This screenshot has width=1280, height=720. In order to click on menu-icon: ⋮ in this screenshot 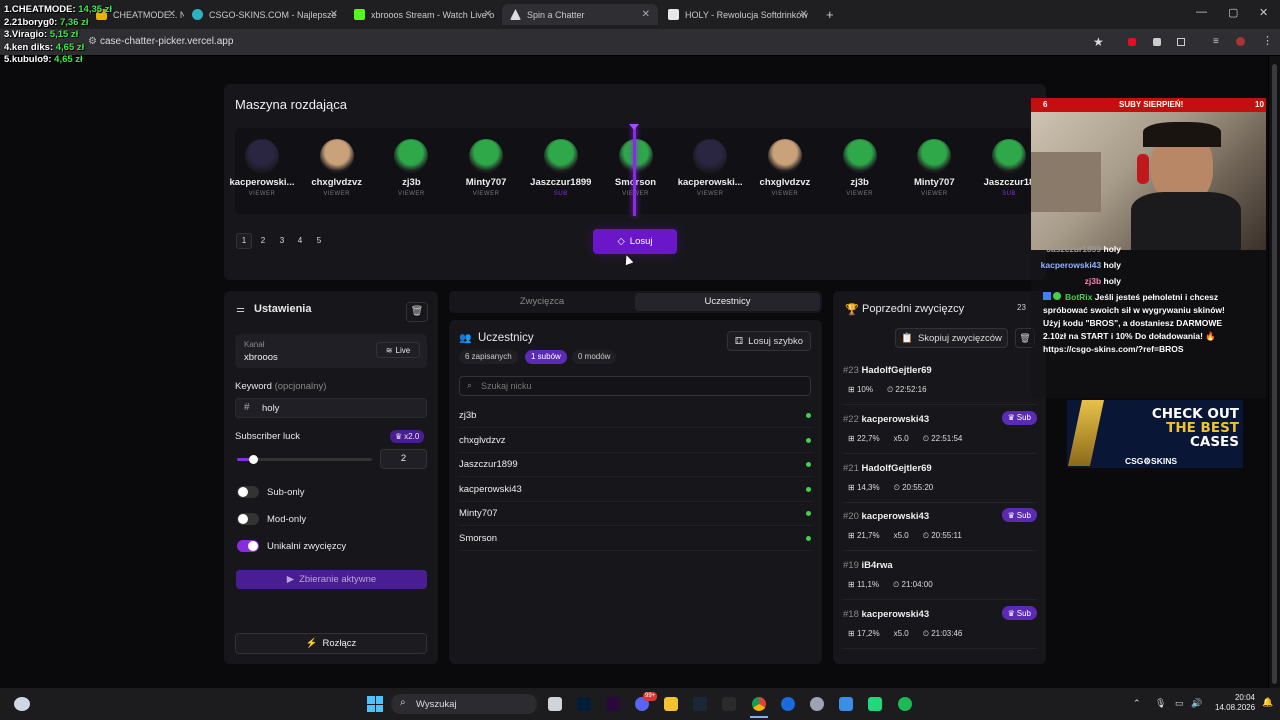, I will do `click(1267, 40)`.